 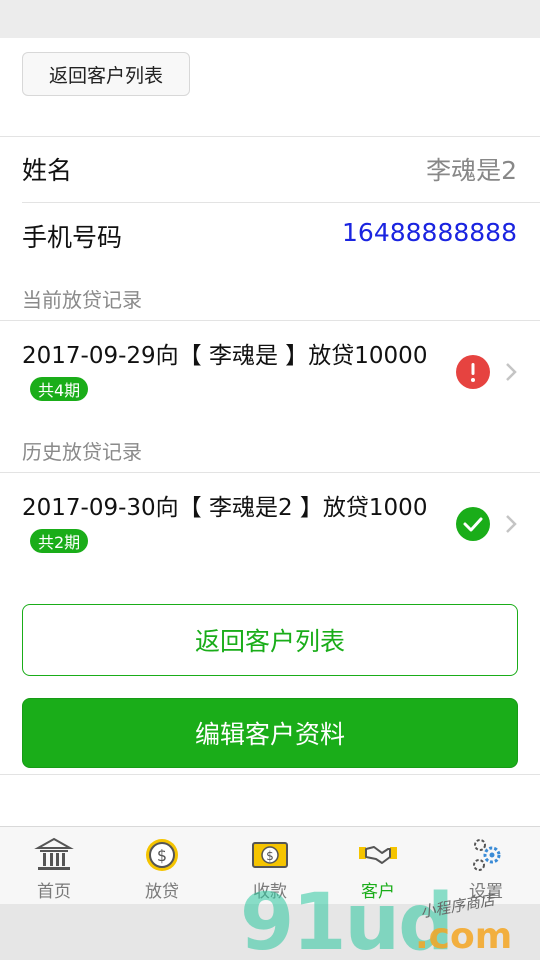 I want to click on warning-icon, so click(x=473, y=372).